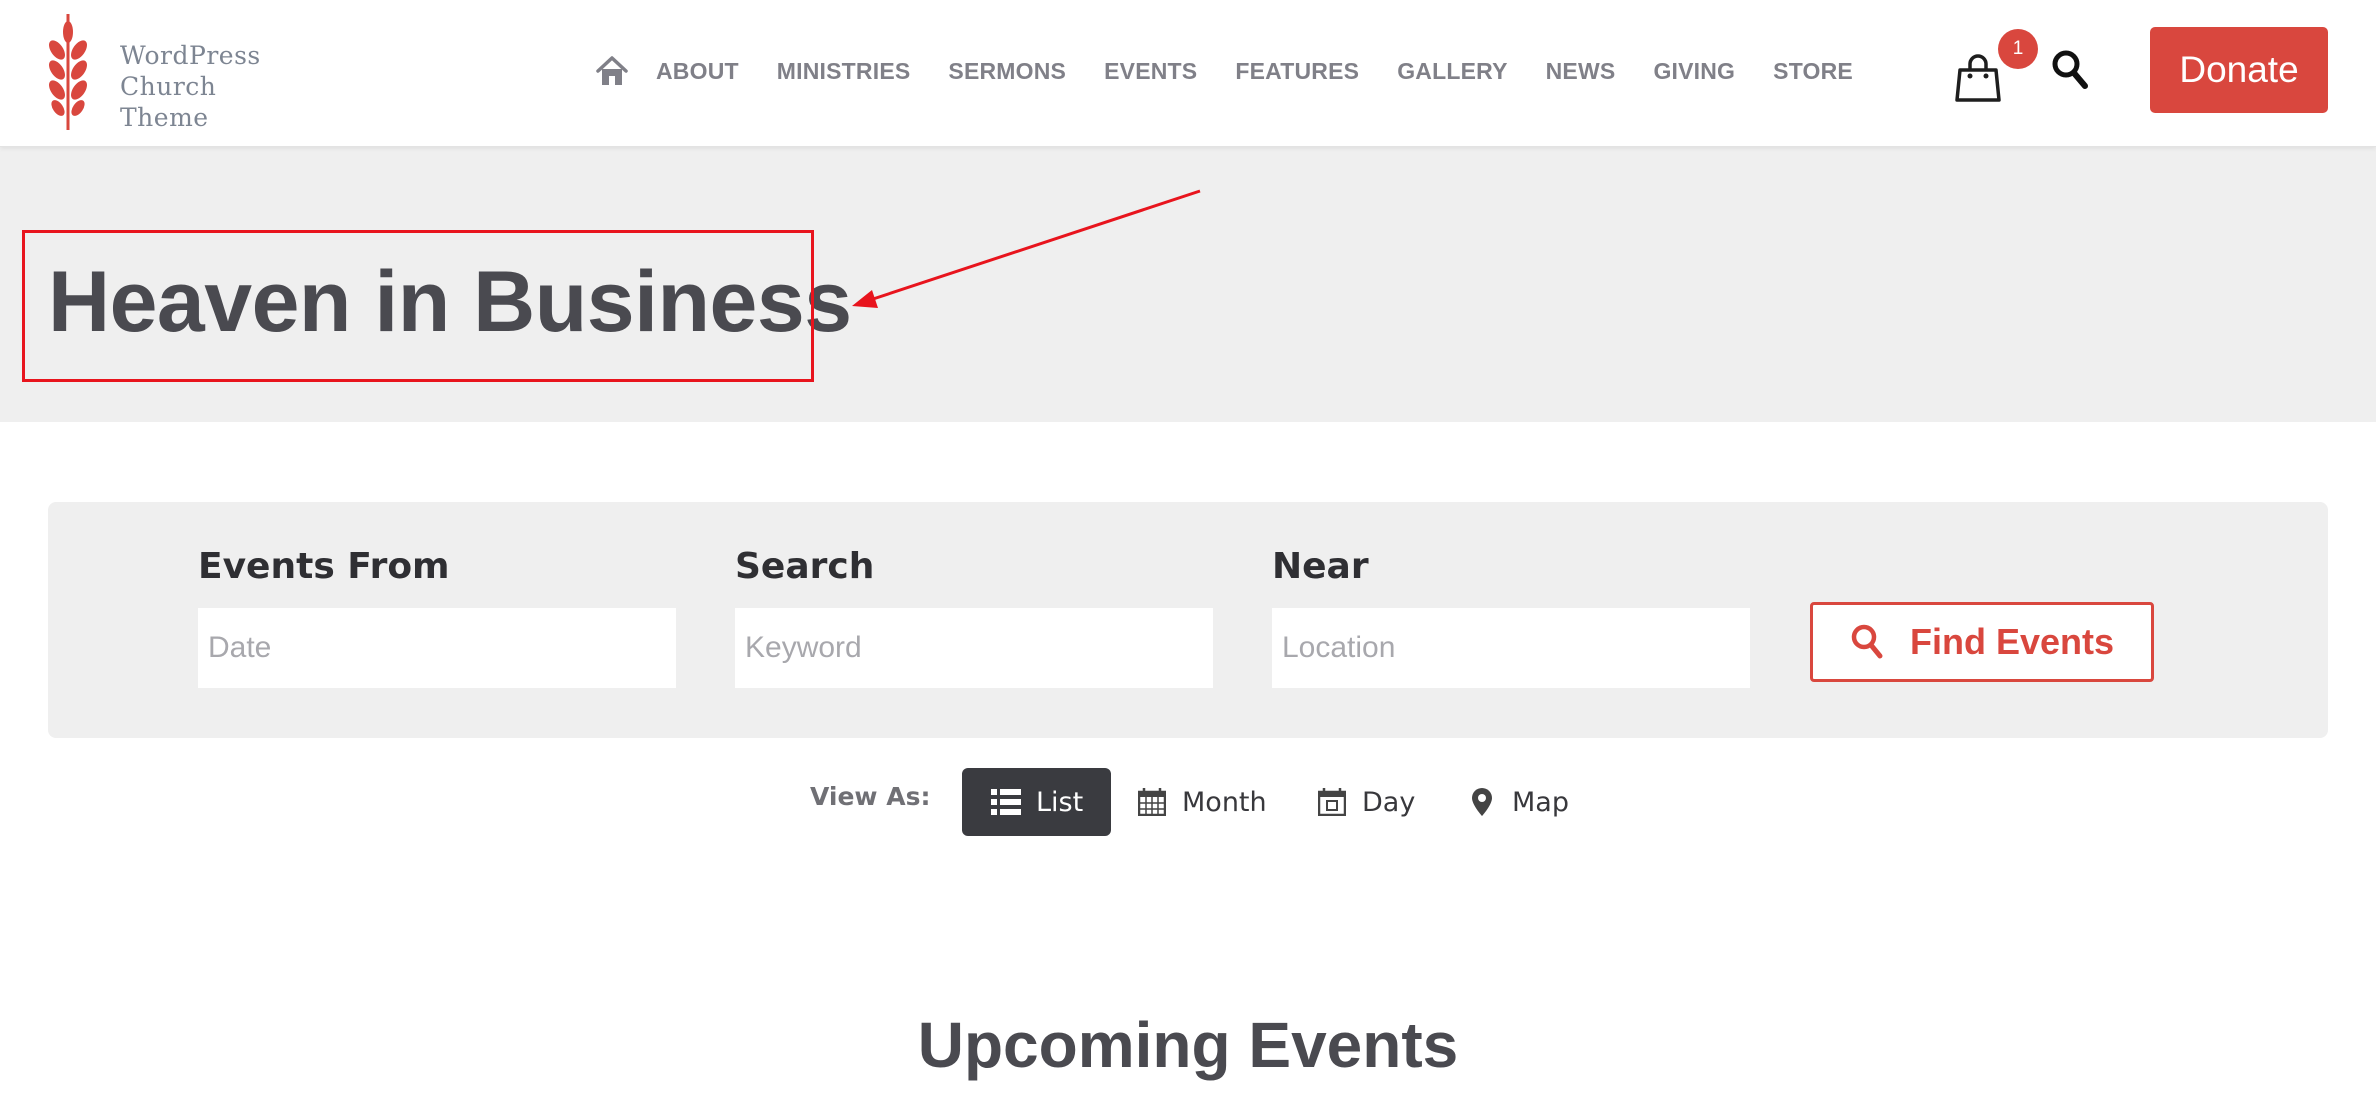 The height and width of the screenshot is (1100, 2376). Describe the element at coordinates (1332, 802) in the screenshot. I see `calendar-day-icon` at that location.